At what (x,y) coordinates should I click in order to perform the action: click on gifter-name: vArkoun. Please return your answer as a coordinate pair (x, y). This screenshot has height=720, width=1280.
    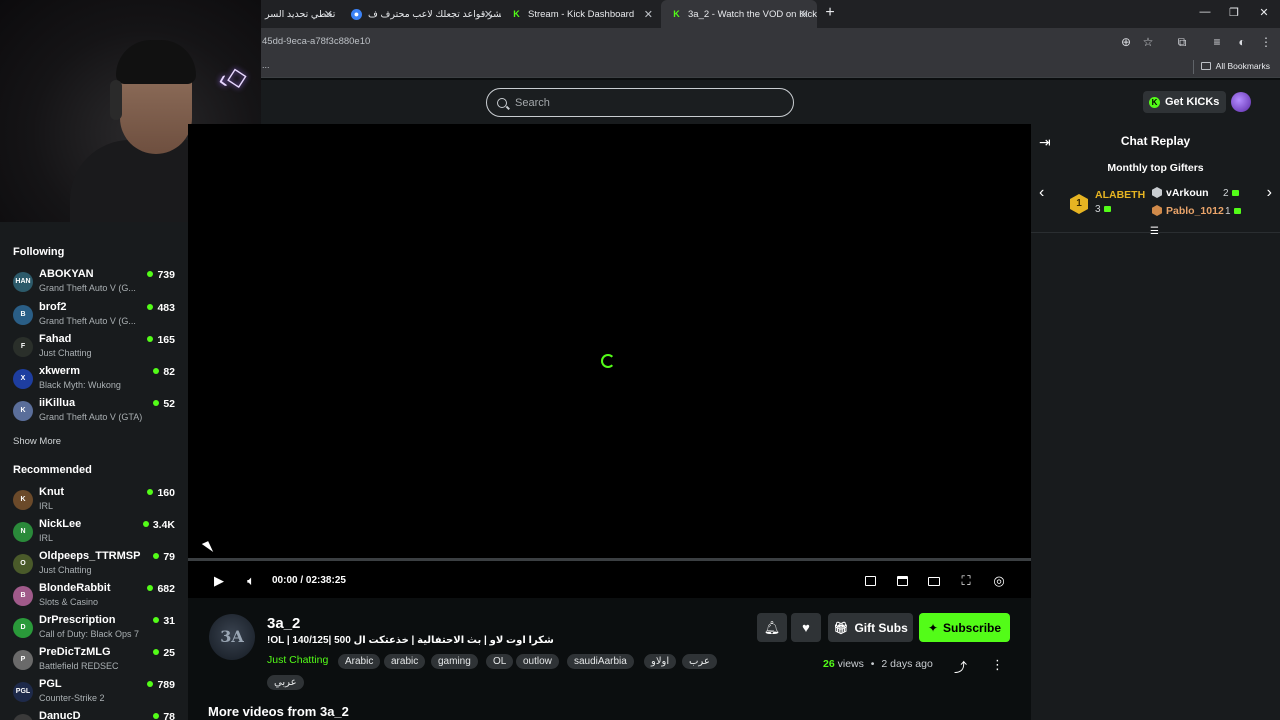
    Looking at the image, I should click on (1187, 193).